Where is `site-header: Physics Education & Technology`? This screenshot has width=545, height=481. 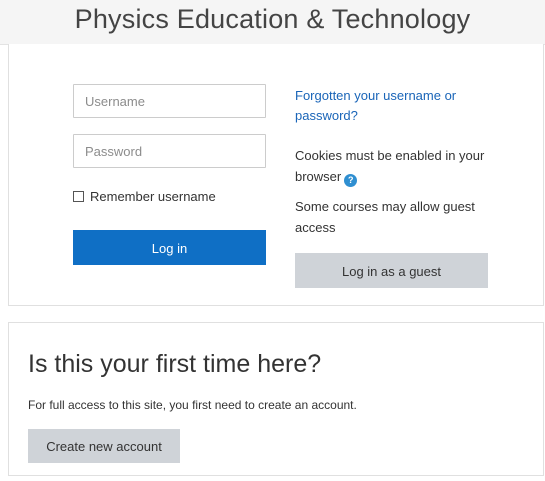
site-header: Physics Education & Technology is located at coordinates (272, 22).